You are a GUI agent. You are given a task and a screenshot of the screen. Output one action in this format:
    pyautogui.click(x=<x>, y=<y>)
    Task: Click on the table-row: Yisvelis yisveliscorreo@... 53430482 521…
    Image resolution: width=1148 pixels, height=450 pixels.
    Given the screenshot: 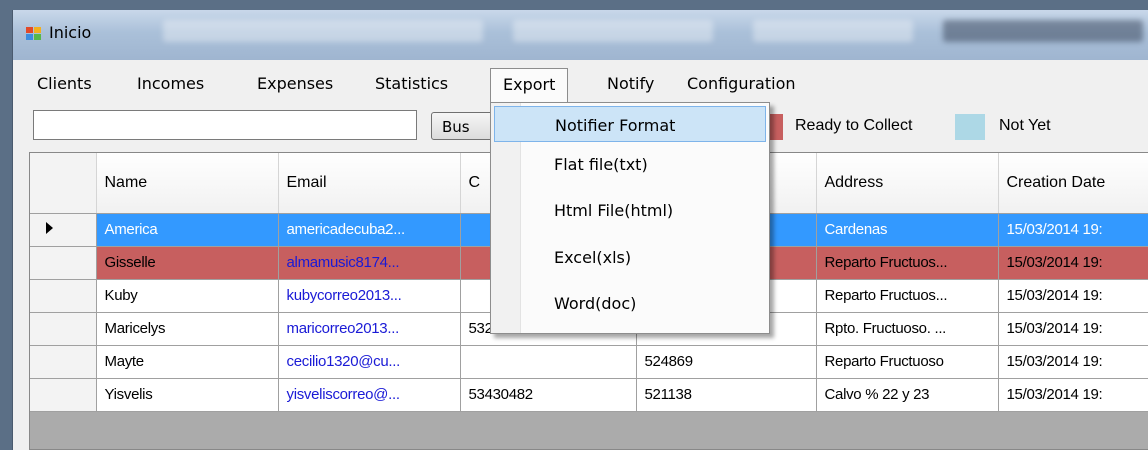 What is the action you would take?
    pyautogui.click(x=589, y=395)
    